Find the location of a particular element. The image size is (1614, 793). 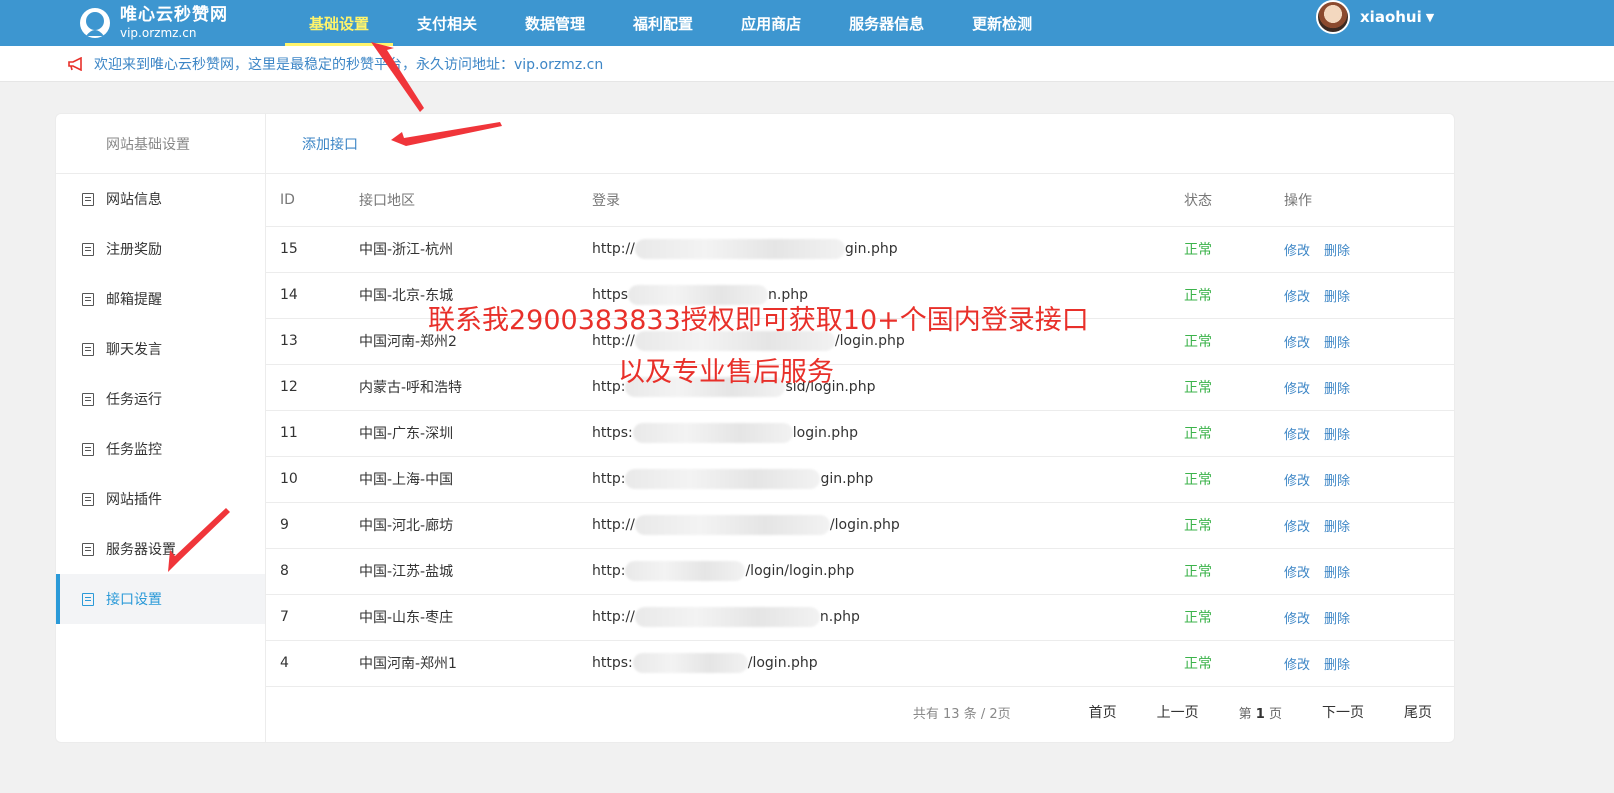

nav-update-check: 更新检测 is located at coordinates (1002, 23).